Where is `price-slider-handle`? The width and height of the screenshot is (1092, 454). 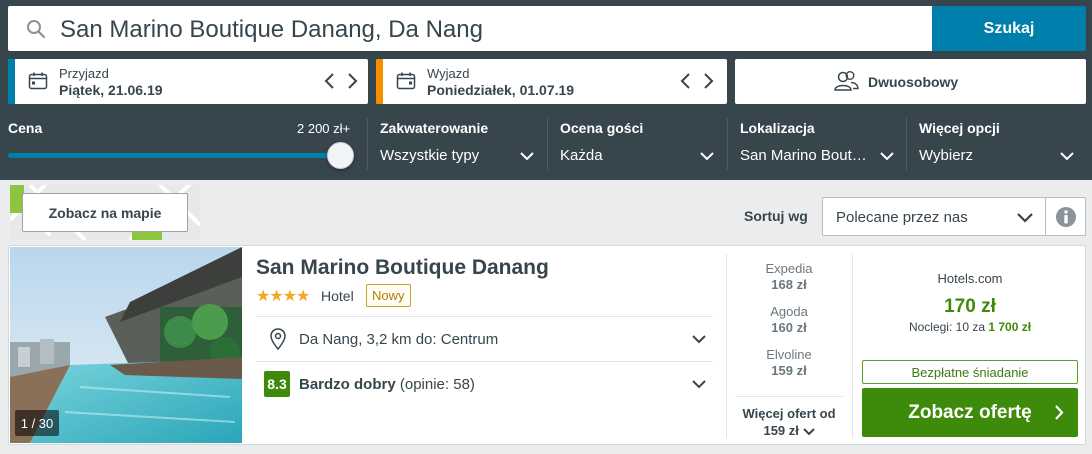
price-slider-handle is located at coordinates (340, 155).